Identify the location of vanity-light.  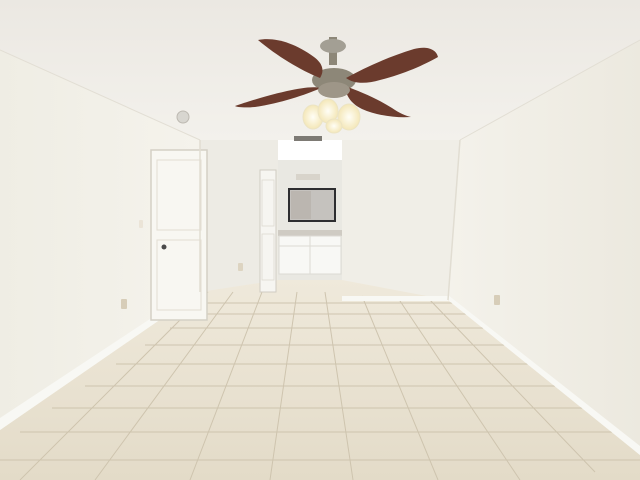
(308, 177).